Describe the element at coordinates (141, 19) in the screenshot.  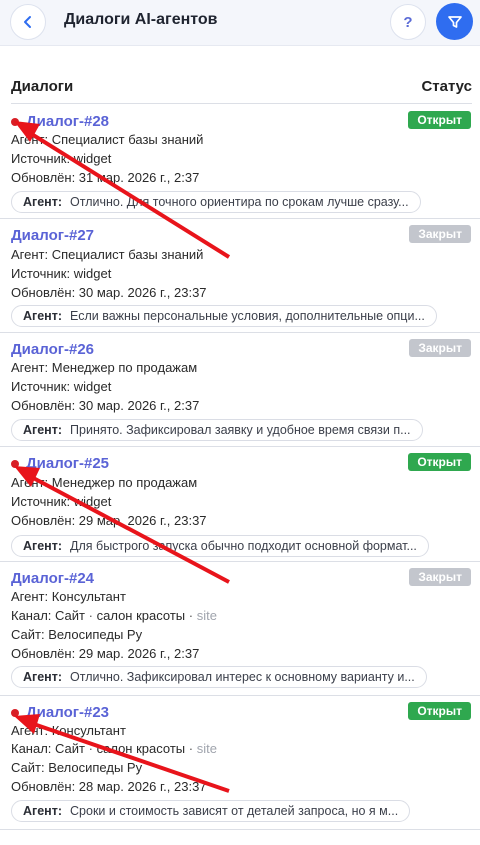
I see `page-title: Диалоги AI-агентов` at that location.